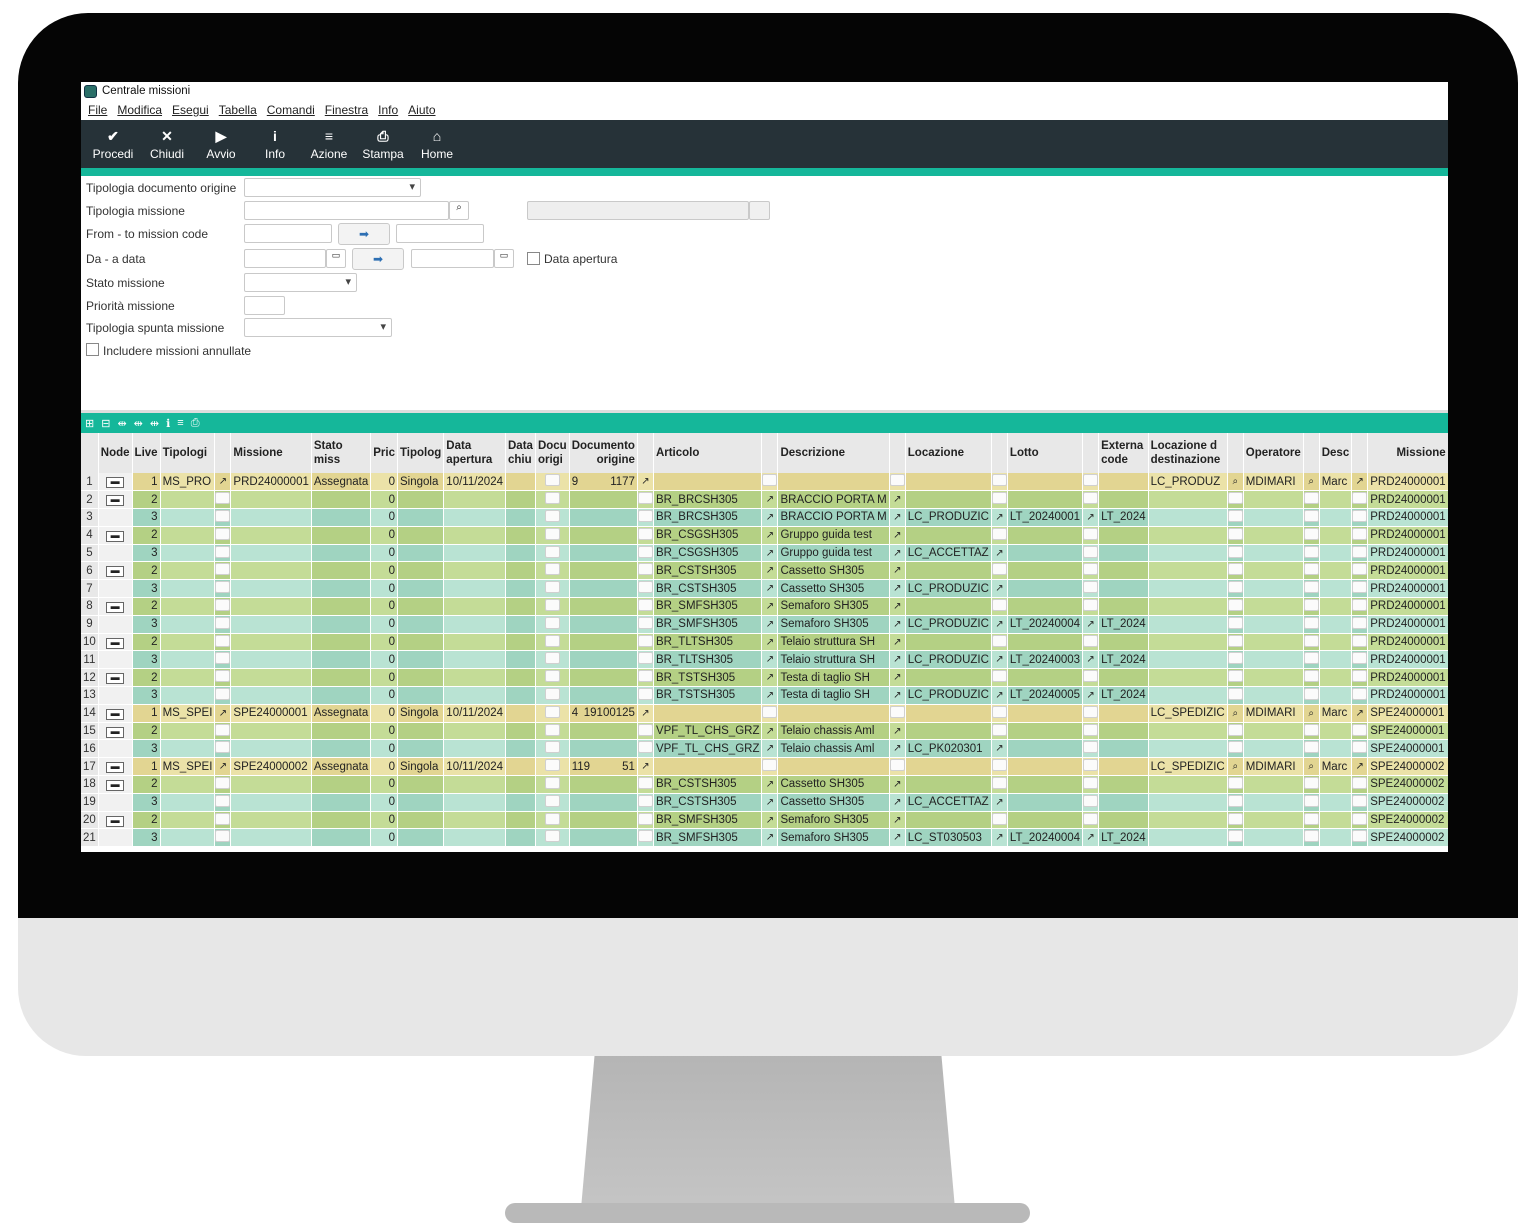 The height and width of the screenshot is (1227, 1536). I want to click on column-header: Data apertura, so click(474, 453).